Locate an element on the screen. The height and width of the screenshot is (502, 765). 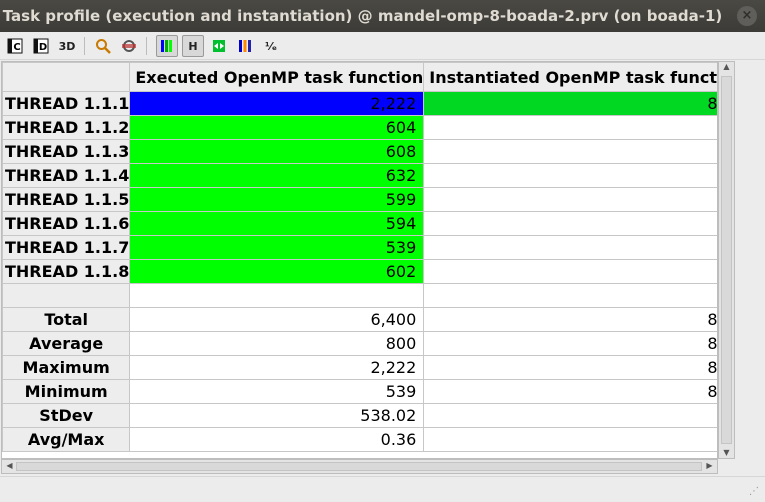
horizontal-scroll-thumb is located at coordinates (359, 466).